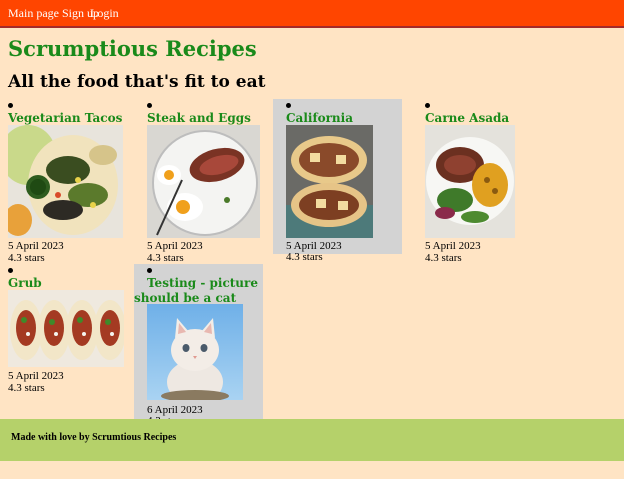 Image resolution: width=624 pixels, height=479 pixels. What do you see at coordinates (312, 14) in the screenshot?
I see `top-nav-bar: Main page Sign up Login` at bounding box center [312, 14].